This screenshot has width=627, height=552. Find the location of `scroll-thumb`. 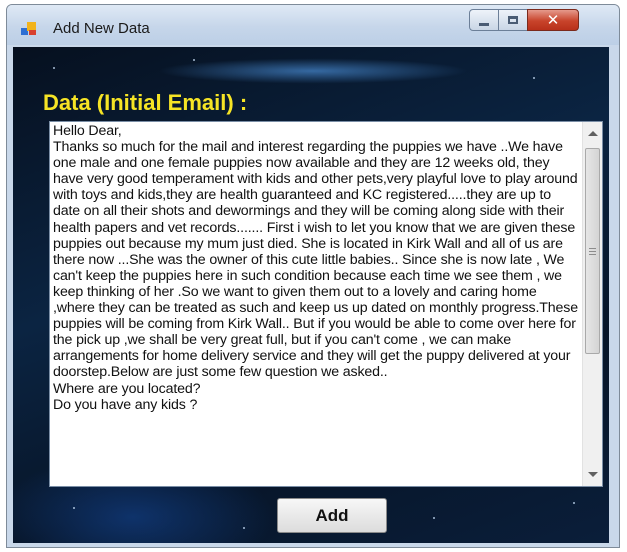

scroll-thumb is located at coordinates (592, 251).